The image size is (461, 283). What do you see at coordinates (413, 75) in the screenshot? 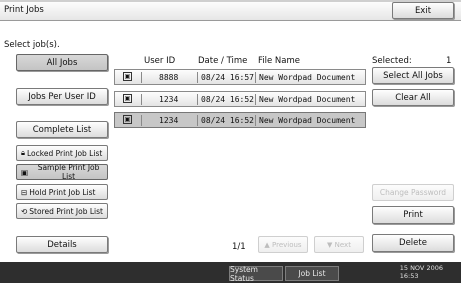
I see `select-all-jobs-button: Select All Jobs` at bounding box center [413, 75].